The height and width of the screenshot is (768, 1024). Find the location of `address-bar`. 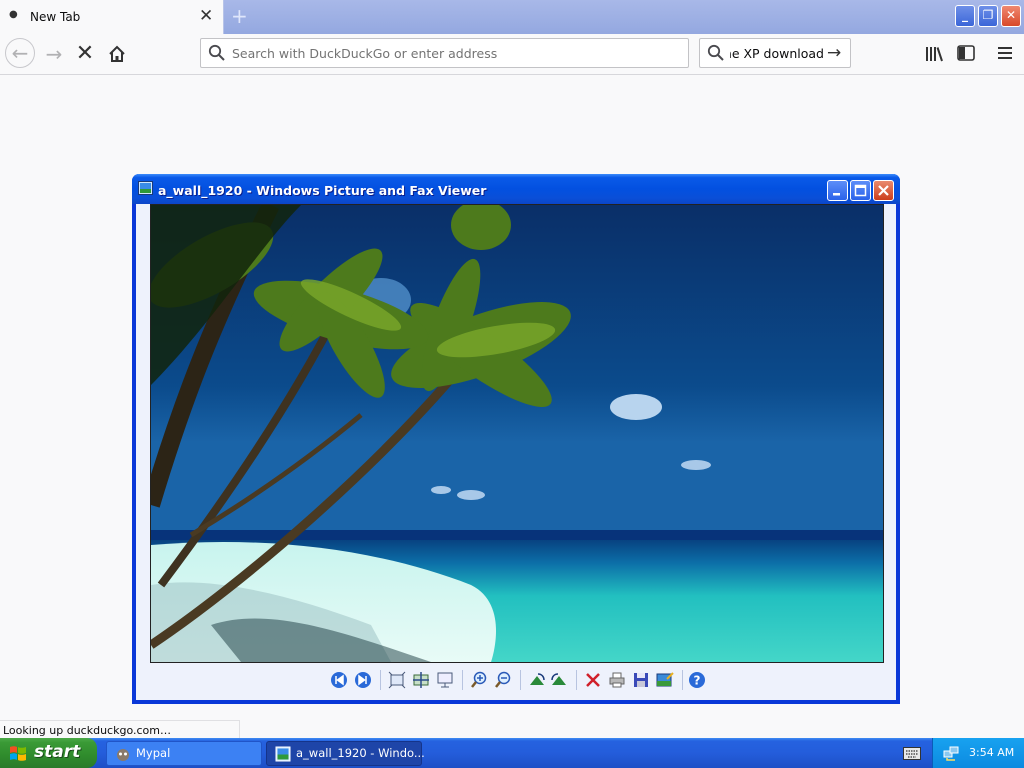

address-bar is located at coordinates (444, 53).